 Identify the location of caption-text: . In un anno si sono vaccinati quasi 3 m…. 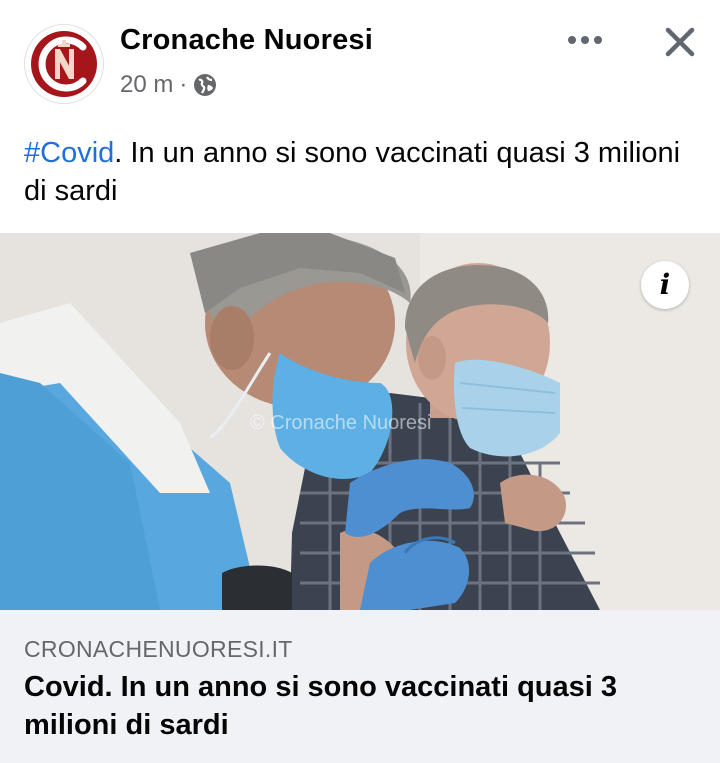
(352, 172).